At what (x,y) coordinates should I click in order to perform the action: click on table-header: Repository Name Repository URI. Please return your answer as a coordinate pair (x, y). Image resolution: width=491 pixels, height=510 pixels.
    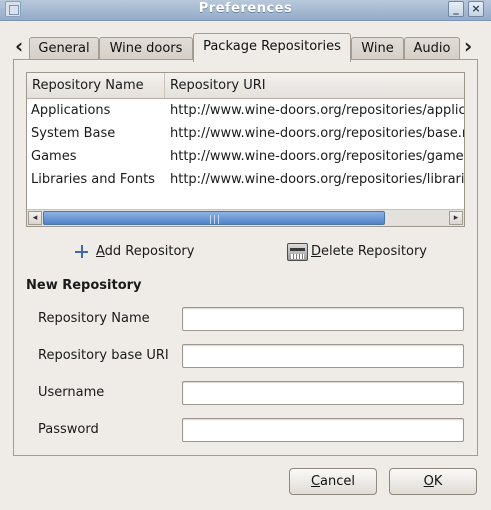
    Looking at the image, I should click on (245, 86).